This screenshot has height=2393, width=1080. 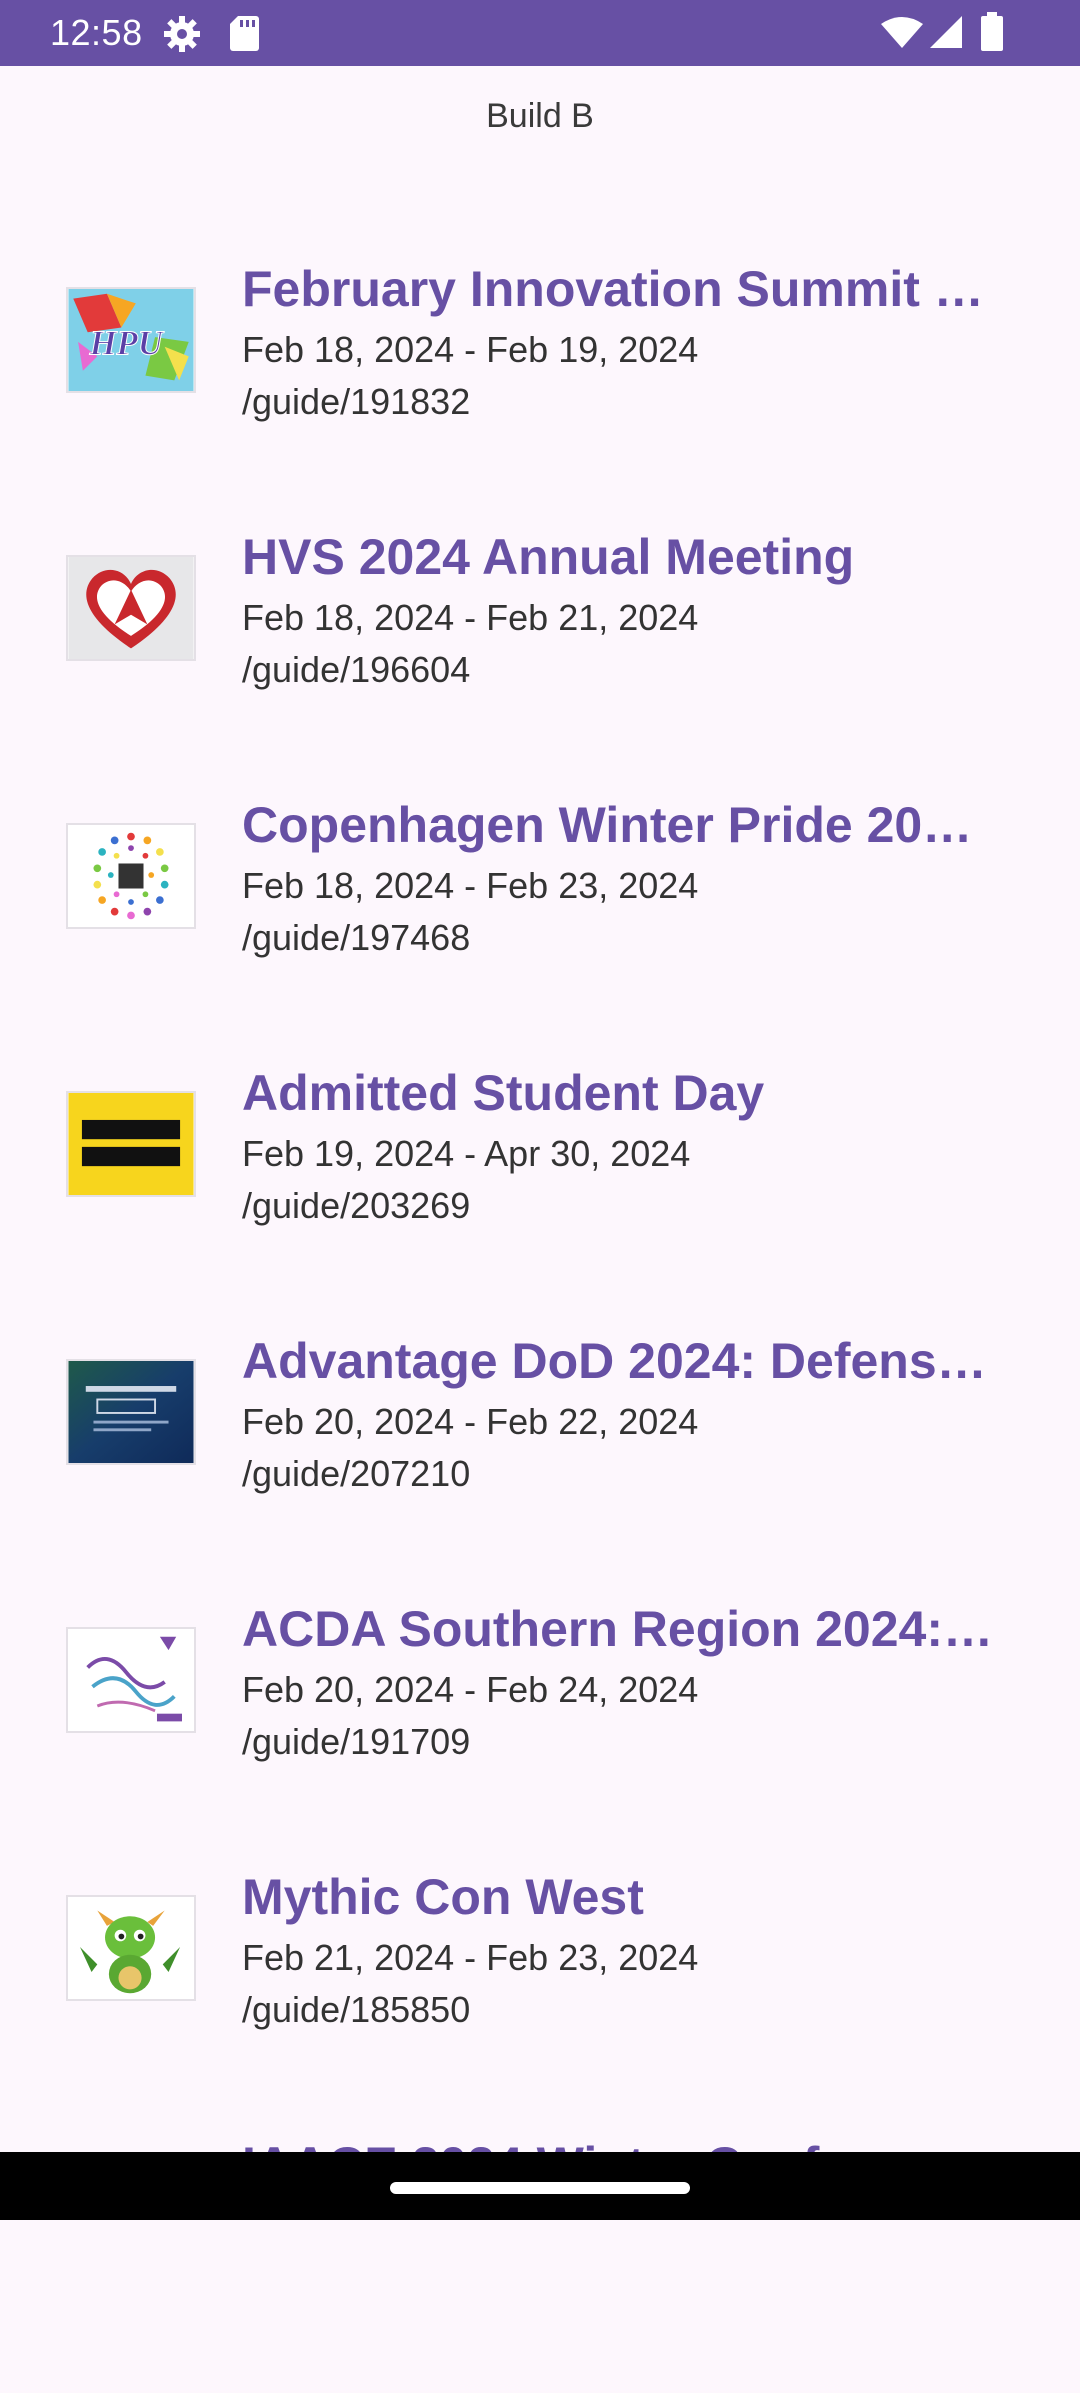 I want to click on hpu-logo-icon: HPU, so click(x=131, y=340).